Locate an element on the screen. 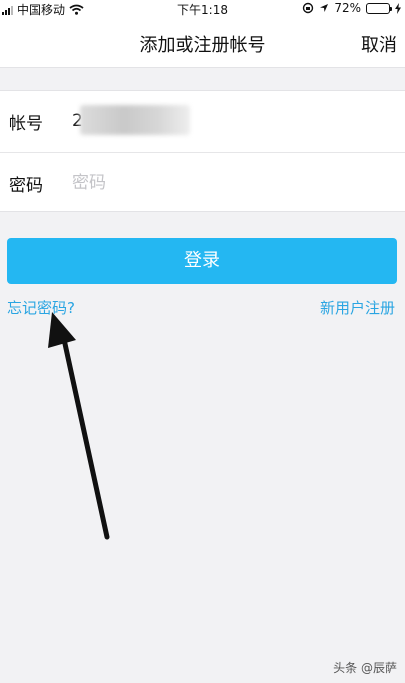 The image size is (405, 683). cancel-button: 取消 is located at coordinates (379, 44).